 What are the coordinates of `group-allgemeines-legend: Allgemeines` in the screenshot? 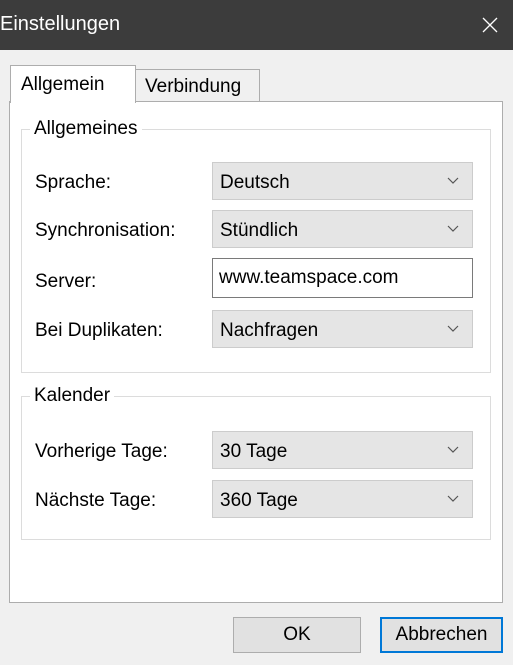 It's located at (86, 128).